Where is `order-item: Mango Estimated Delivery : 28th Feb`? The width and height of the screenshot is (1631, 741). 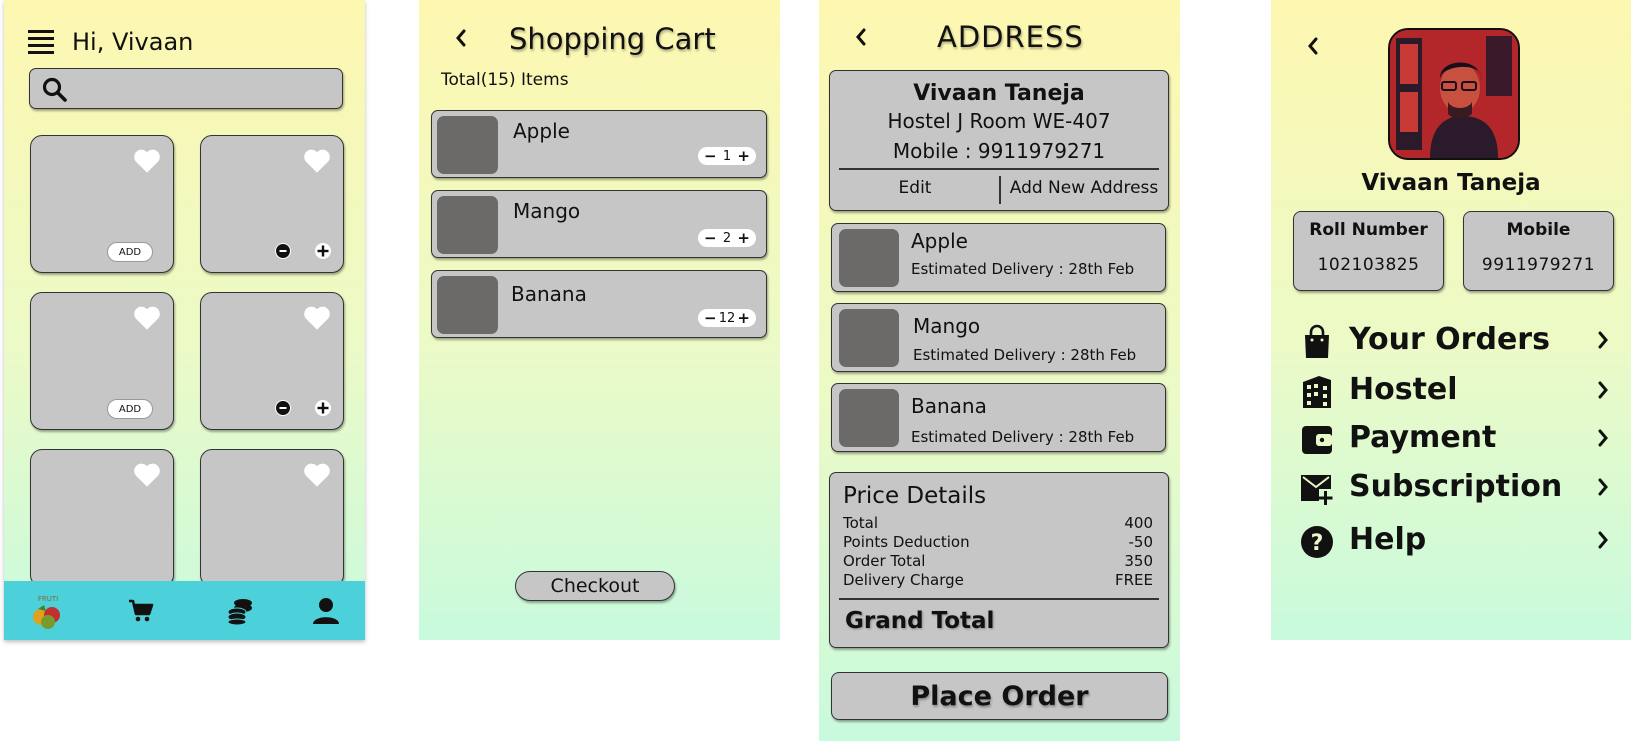 order-item: Mango Estimated Delivery : 28th Feb is located at coordinates (998, 337).